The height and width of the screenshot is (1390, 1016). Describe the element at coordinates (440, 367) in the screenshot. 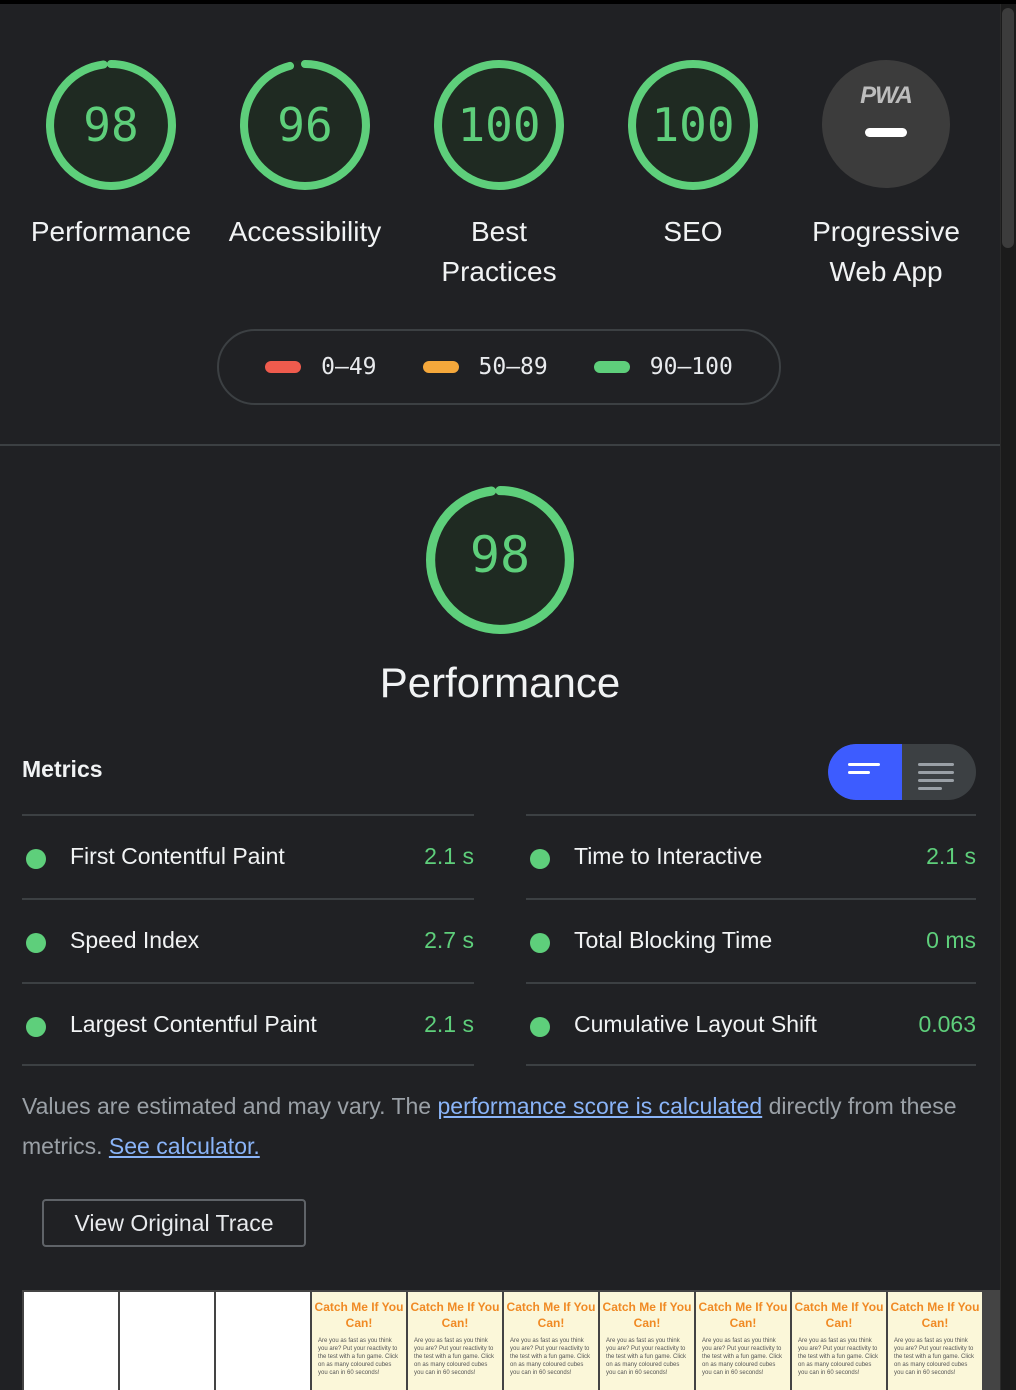

I see `legend-swatch-orange` at that location.